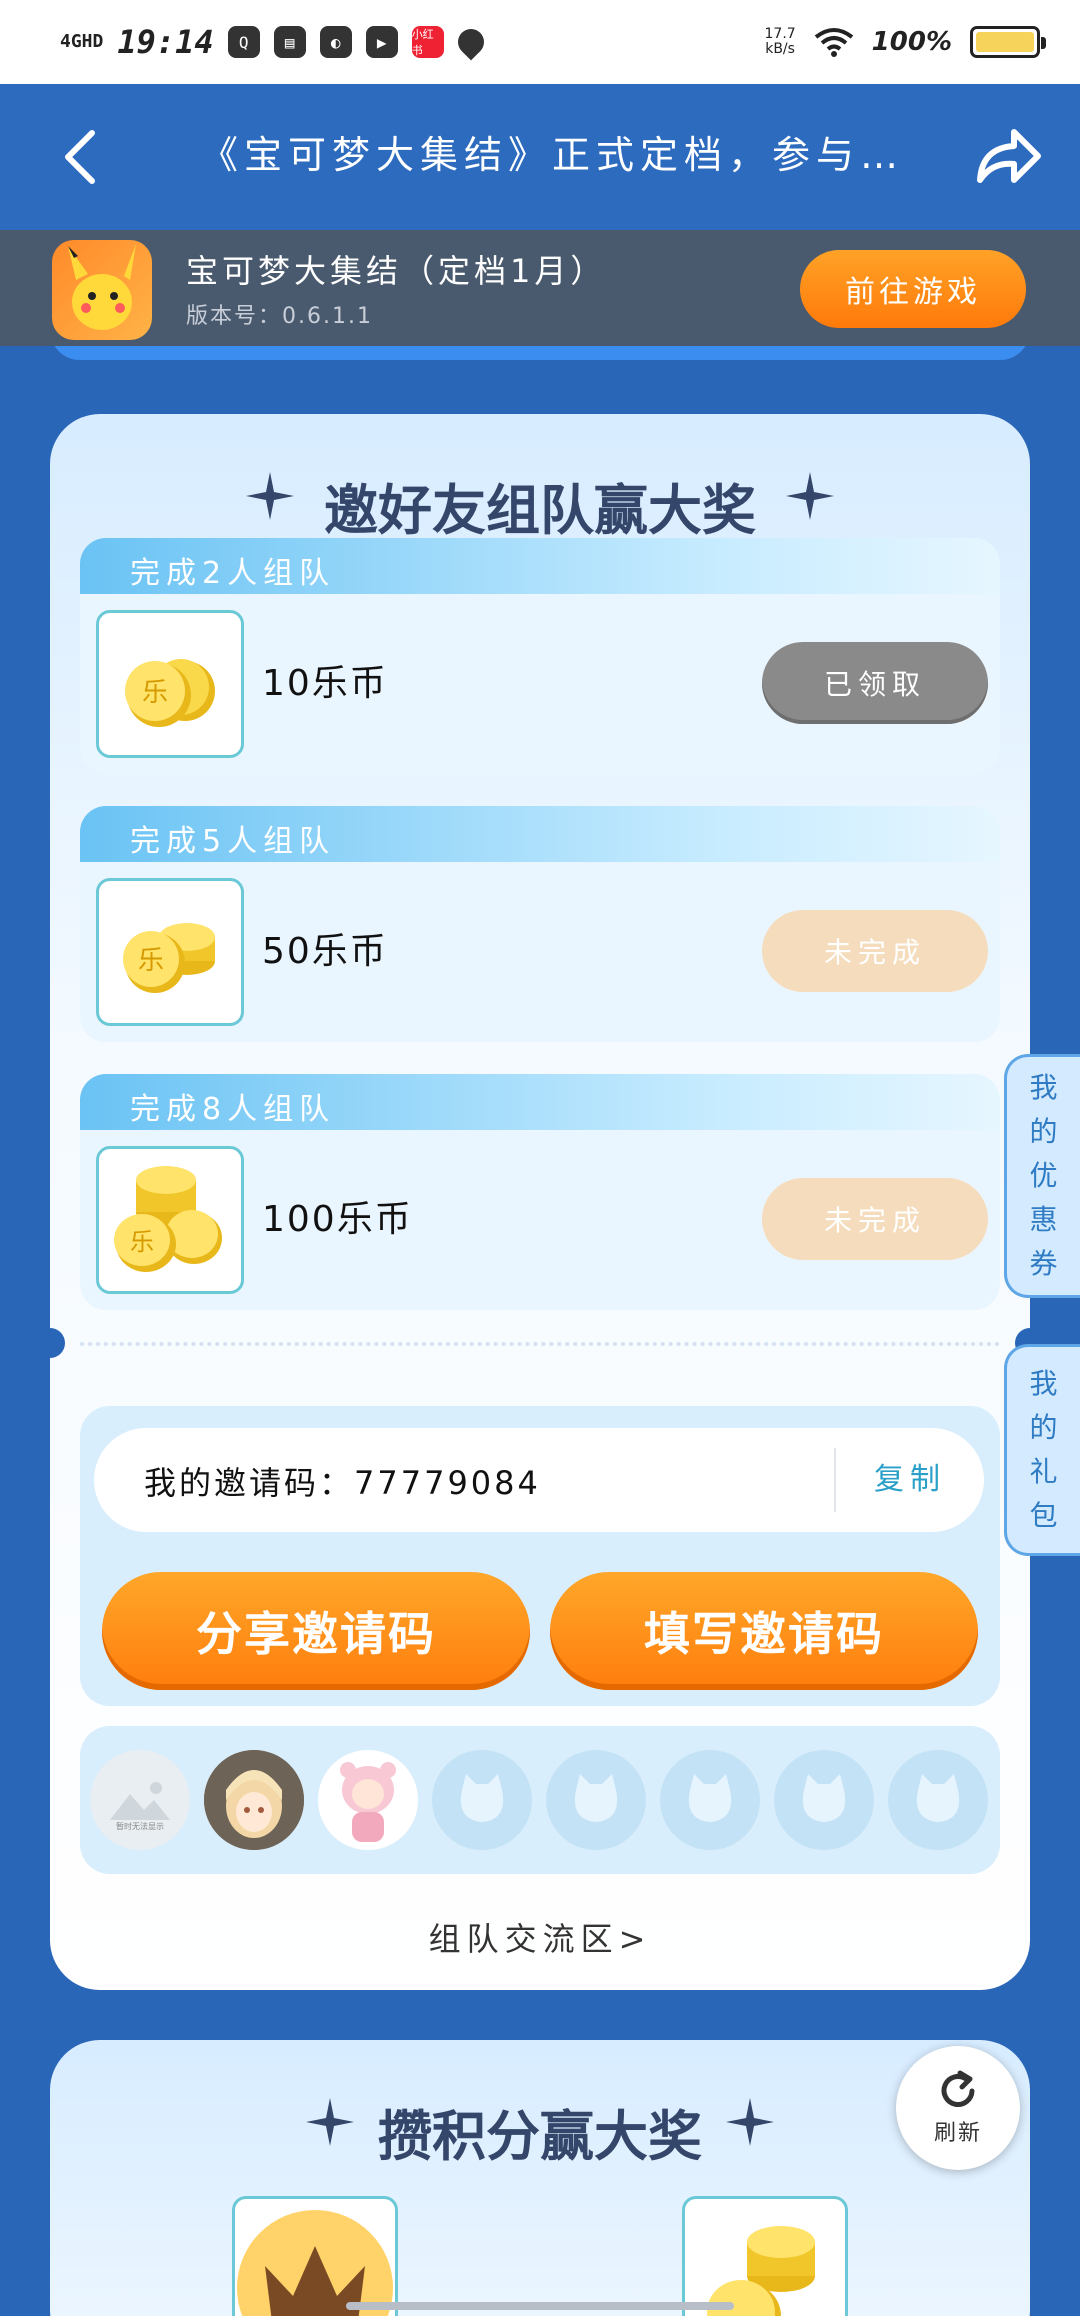  I want to click on task-row: 完成8人组队 乐 100乐币 未完成, so click(540, 1194).